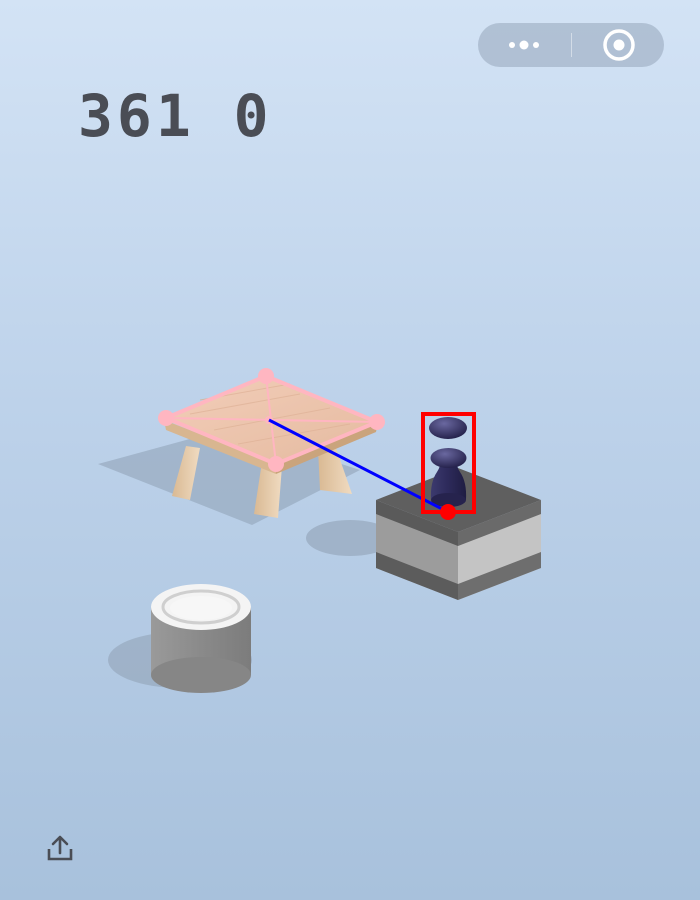  I want to click on player-head, so click(448, 428).